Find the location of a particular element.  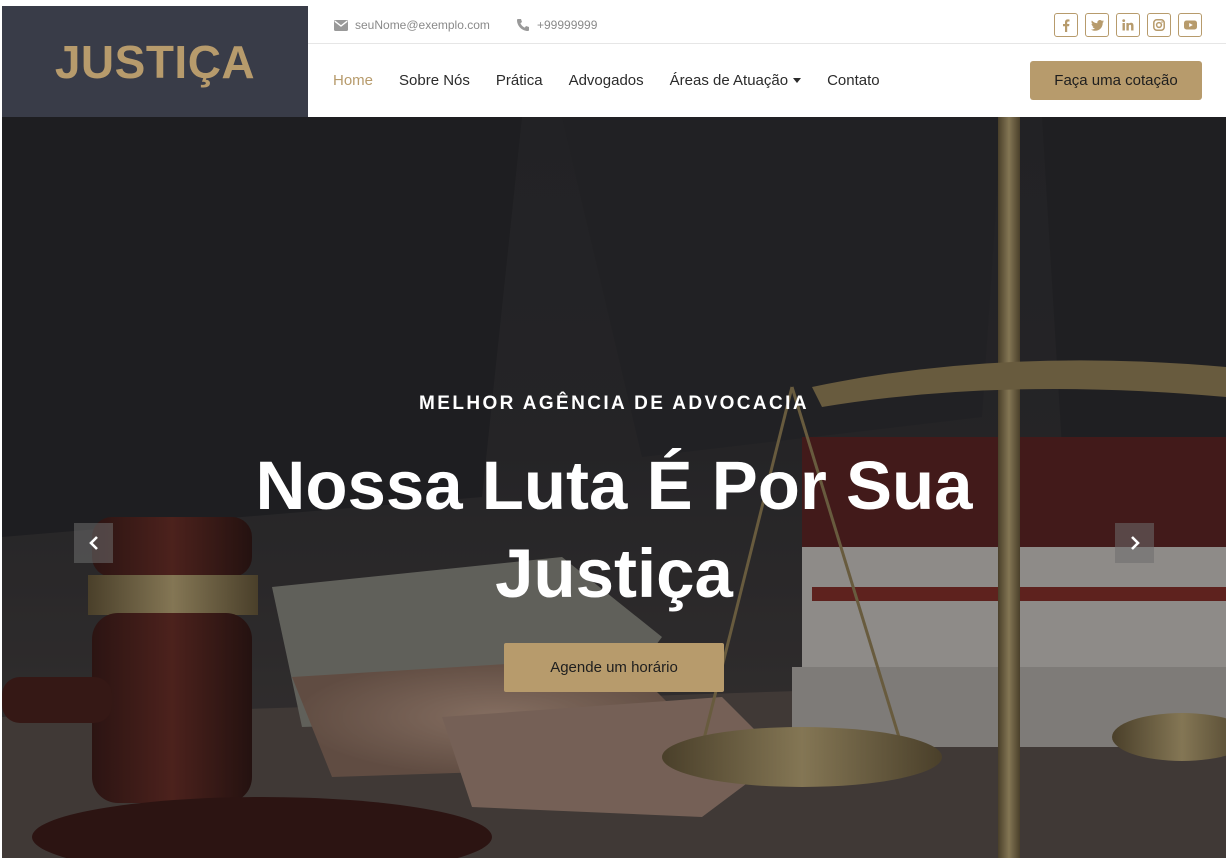

chevron-left-icon is located at coordinates (93, 543).